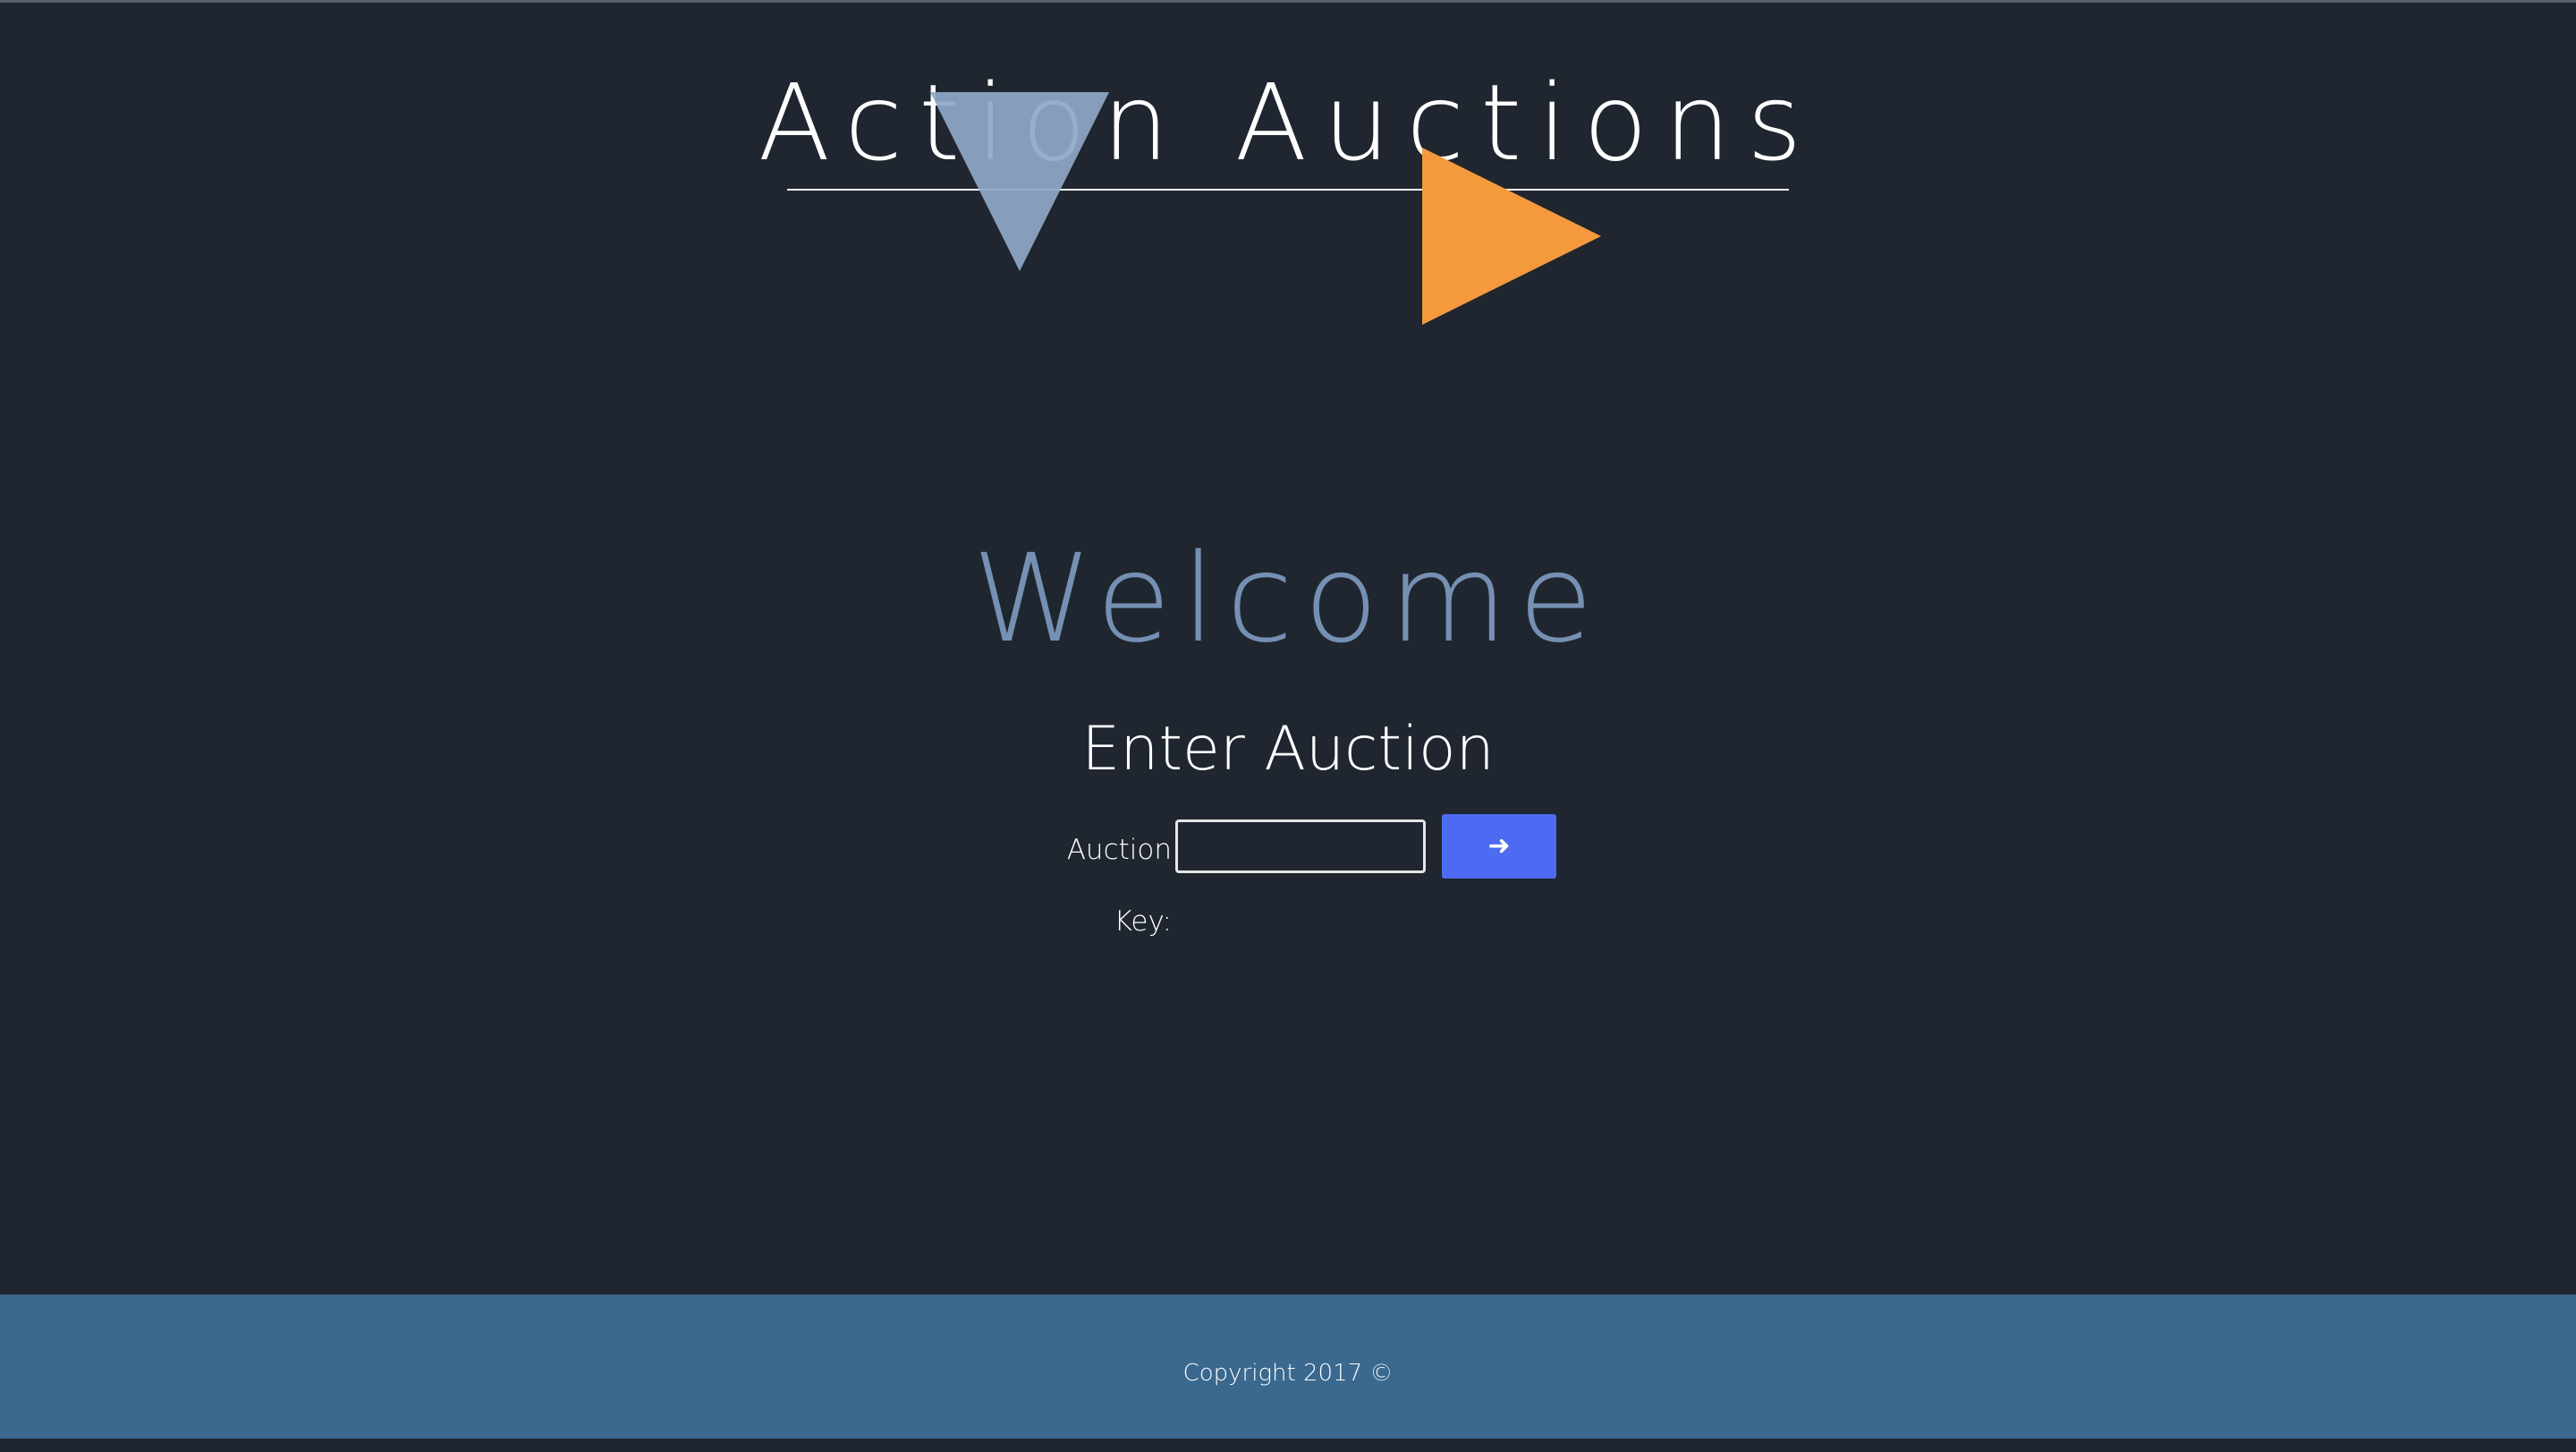 The width and height of the screenshot is (2576, 1452). What do you see at coordinates (1511, 237) in the screenshot?
I see `play-triangle-icon` at bounding box center [1511, 237].